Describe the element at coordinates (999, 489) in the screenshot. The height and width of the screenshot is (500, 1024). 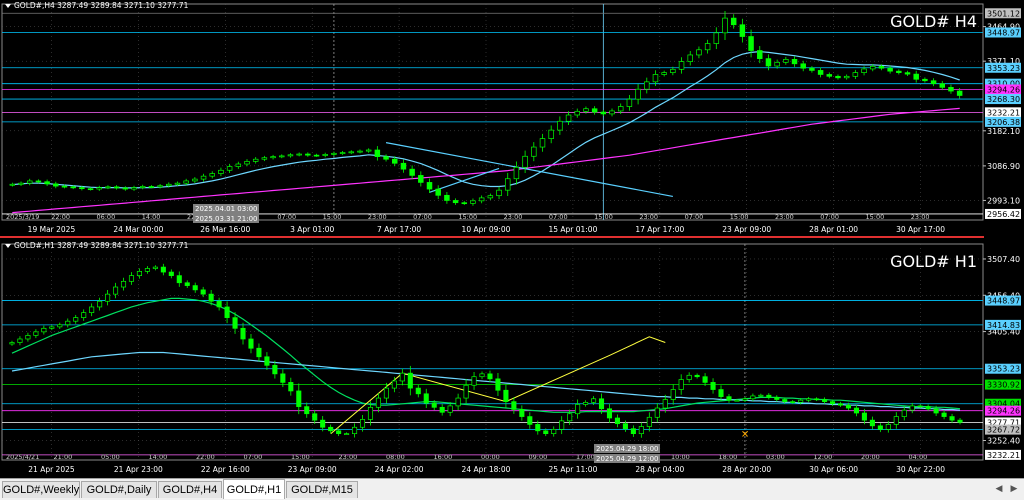
I see `triangle-left-icon: ◀` at that location.